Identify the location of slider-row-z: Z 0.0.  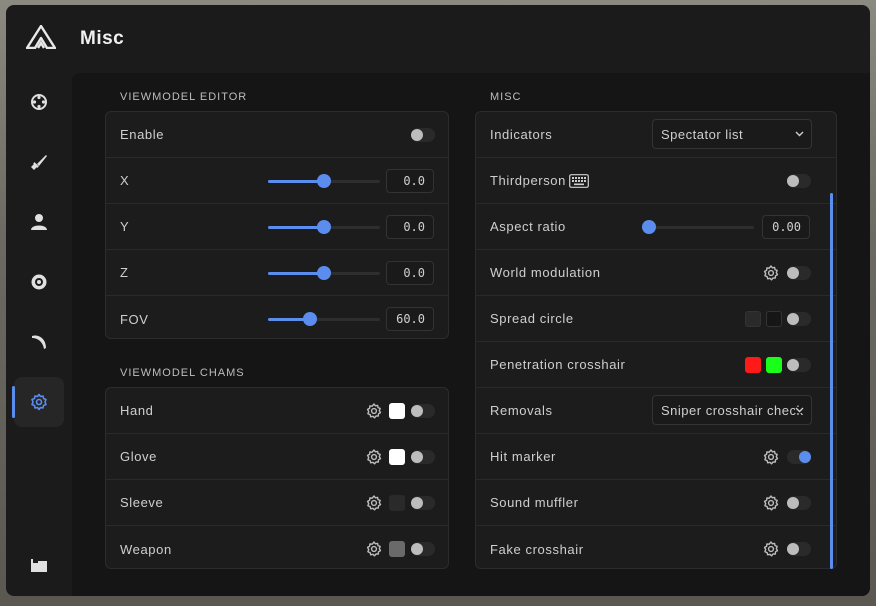
(277, 273).